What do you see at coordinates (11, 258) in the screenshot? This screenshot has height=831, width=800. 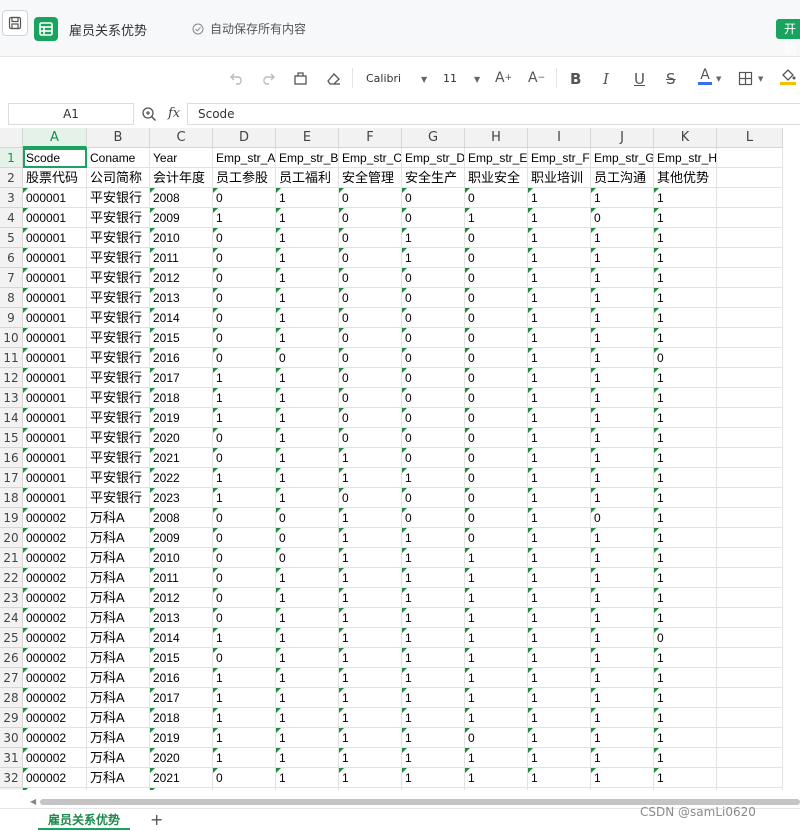 I see `row-header: 6` at bounding box center [11, 258].